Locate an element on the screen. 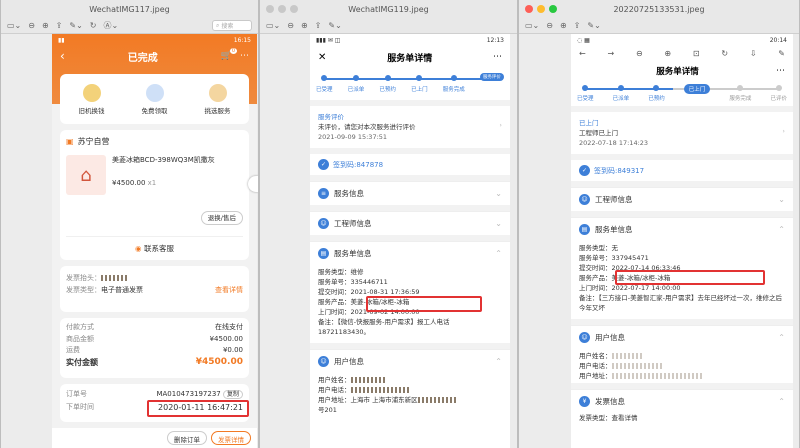  search-input: ⌕ 搜索 is located at coordinates (232, 25).